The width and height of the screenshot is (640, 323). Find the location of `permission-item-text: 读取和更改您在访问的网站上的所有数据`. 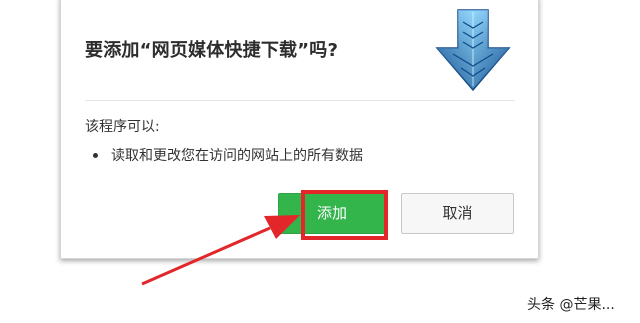

permission-item-text: 读取和更改您在访问的网站上的所有数据 is located at coordinates (237, 156).